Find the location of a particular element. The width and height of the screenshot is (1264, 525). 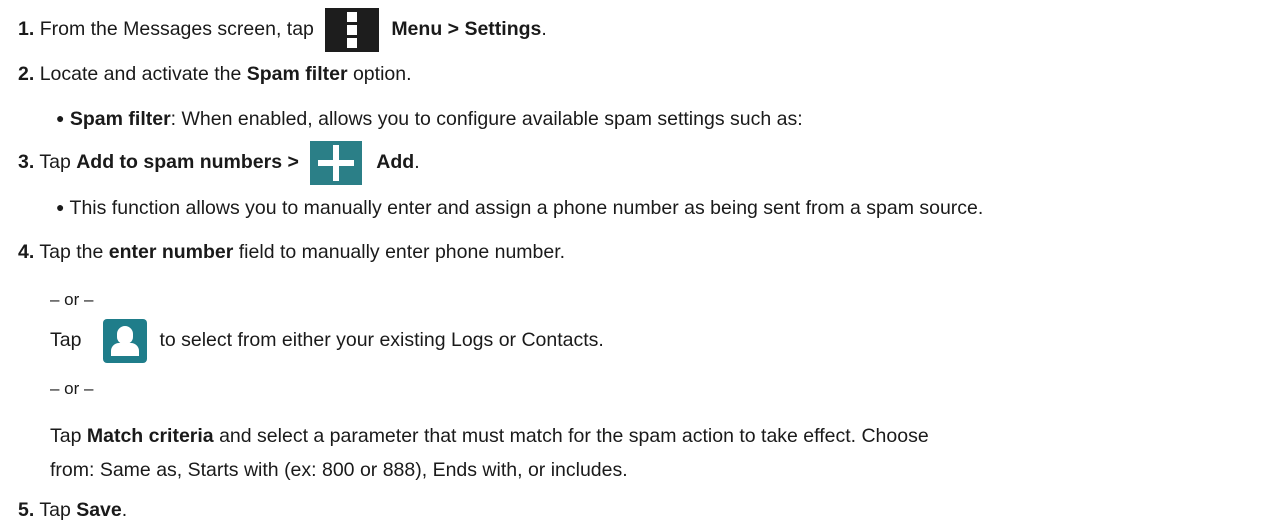

step-after: option. is located at coordinates (379, 74).